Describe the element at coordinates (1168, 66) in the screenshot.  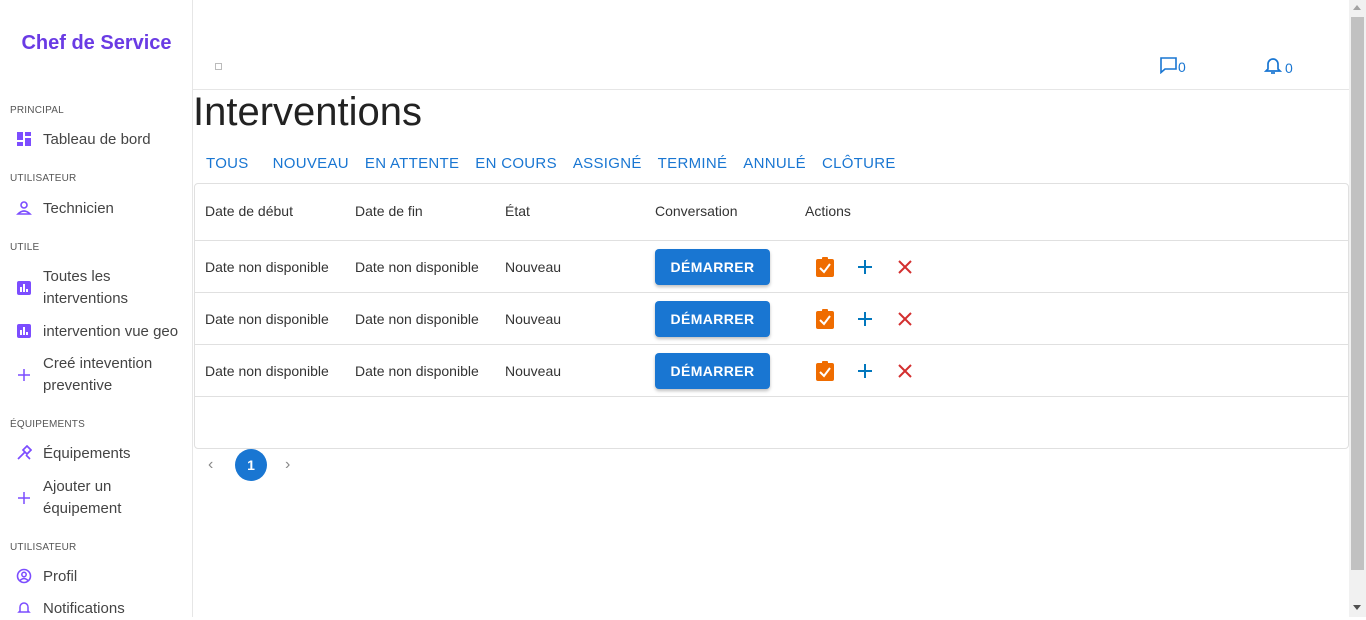
I see `chat-icon` at that location.